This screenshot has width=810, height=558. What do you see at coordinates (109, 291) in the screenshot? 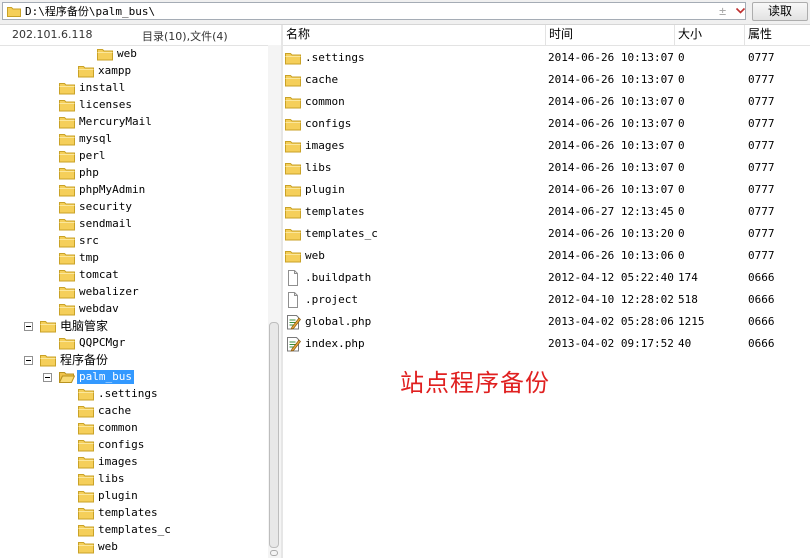
I see `tree-item-label: webalizer` at bounding box center [109, 291].